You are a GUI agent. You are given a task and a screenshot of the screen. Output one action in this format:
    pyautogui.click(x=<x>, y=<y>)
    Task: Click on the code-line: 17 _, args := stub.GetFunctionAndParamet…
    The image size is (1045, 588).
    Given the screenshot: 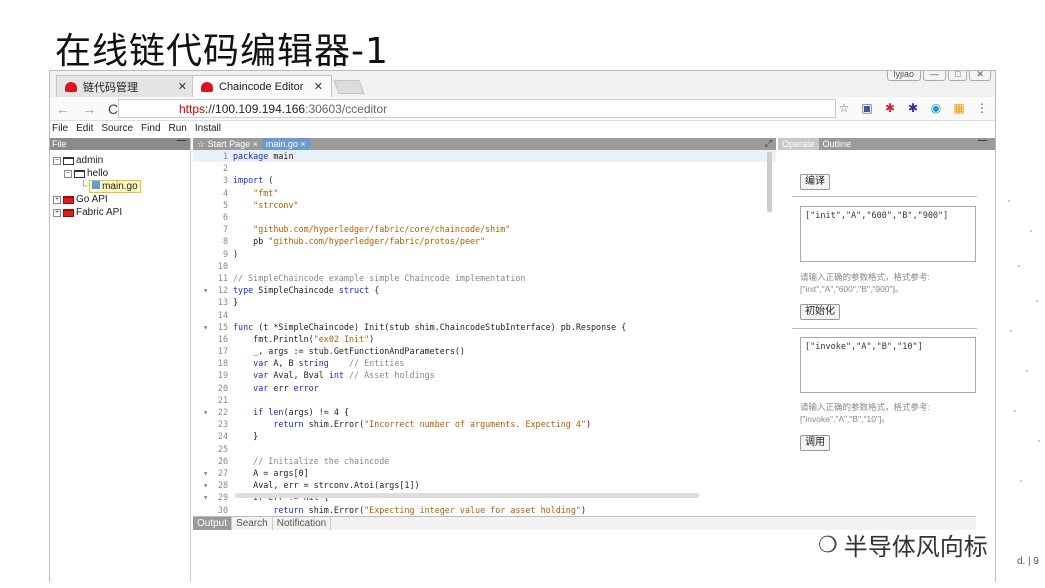 What is the action you would take?
    pyautogui.click(x=484, y=351)
    